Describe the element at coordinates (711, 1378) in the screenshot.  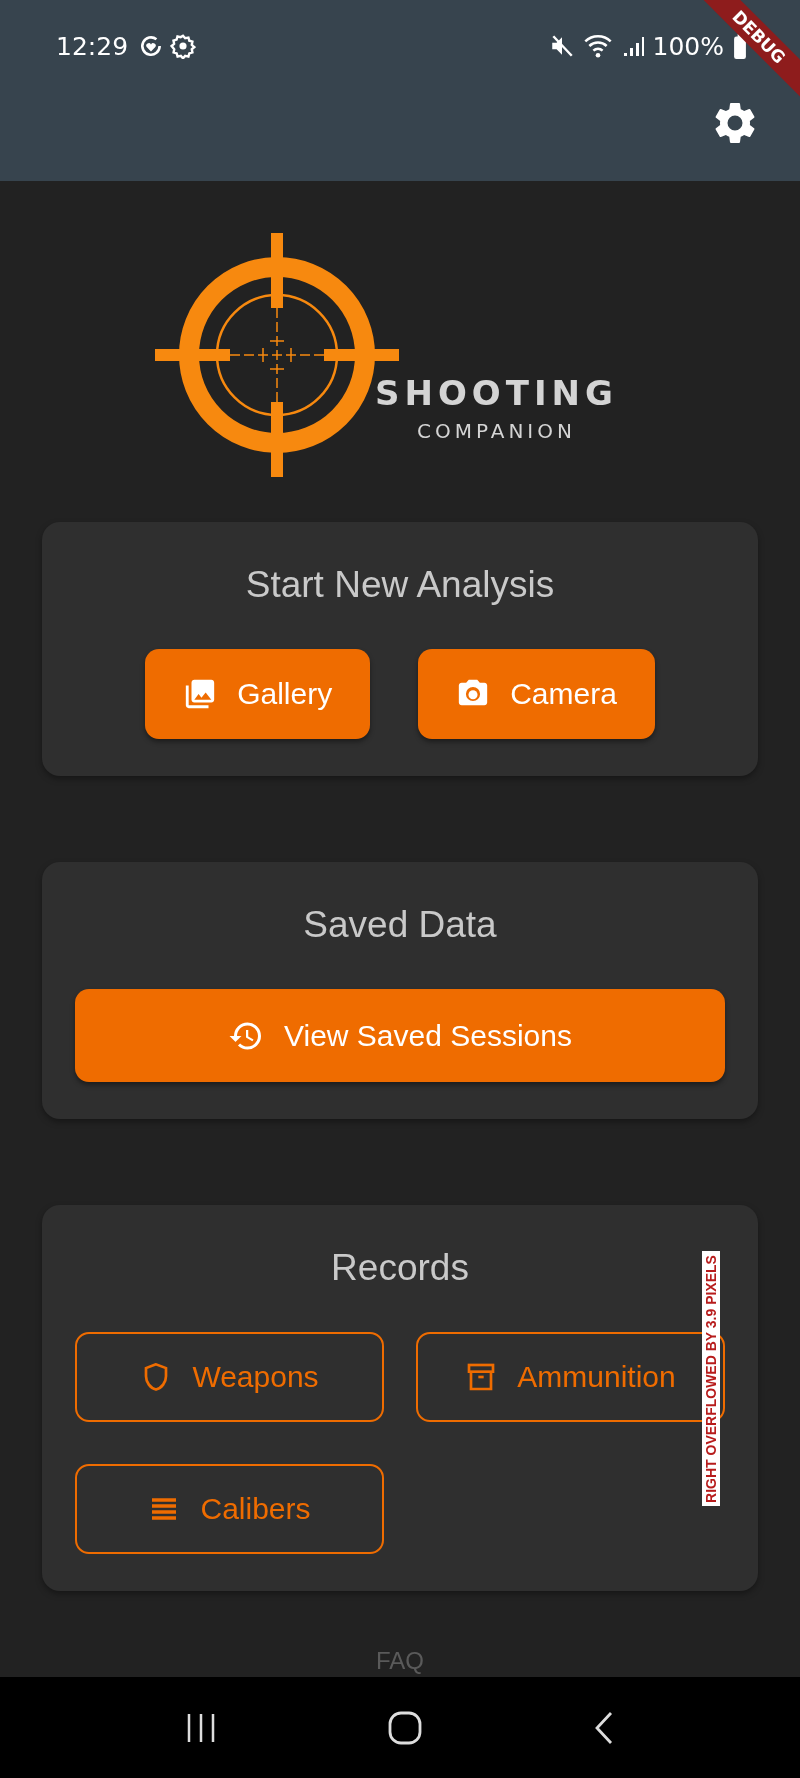
I see `overflow-warning: RIGHT OVERFLOWED BY 3.9 PIXELS` at that location.